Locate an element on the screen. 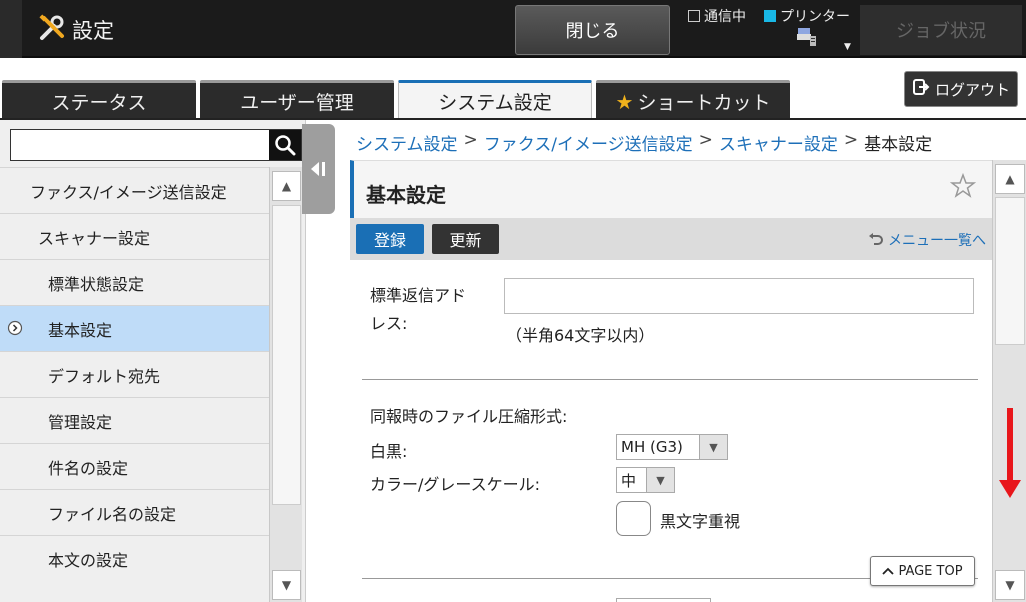  sidebar-item-label: ファイル名の設定 is located at coordinates (112, 514).